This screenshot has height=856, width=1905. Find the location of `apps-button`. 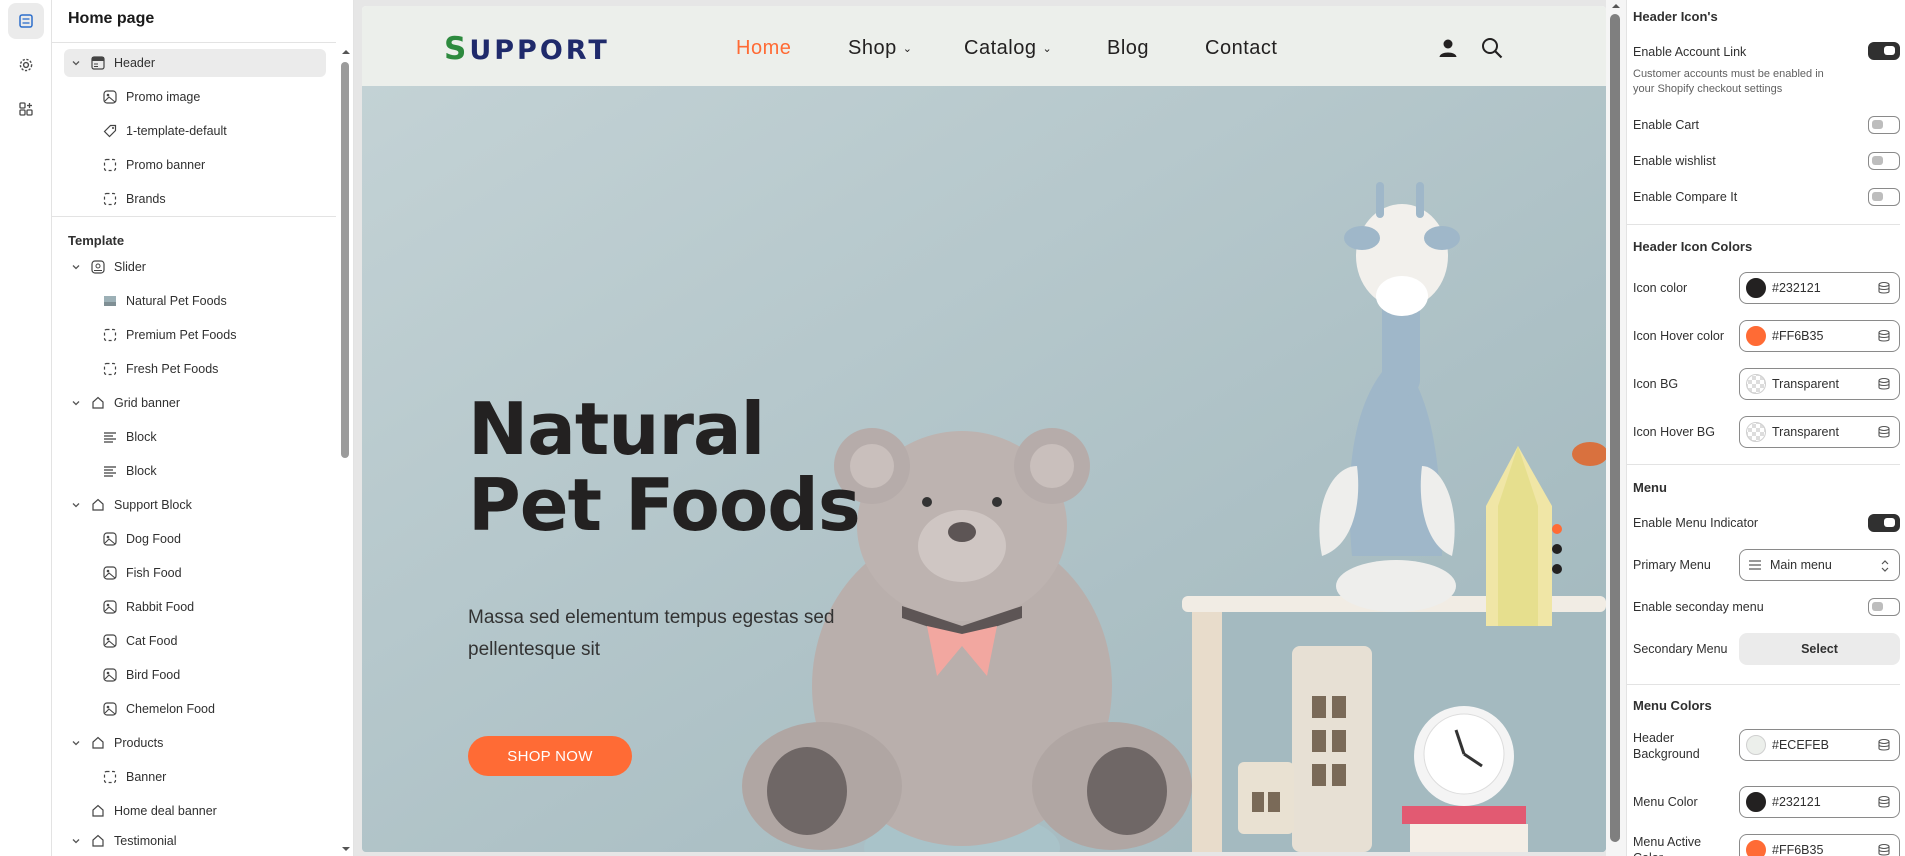

apps-button is located at coordinates (26, 109).